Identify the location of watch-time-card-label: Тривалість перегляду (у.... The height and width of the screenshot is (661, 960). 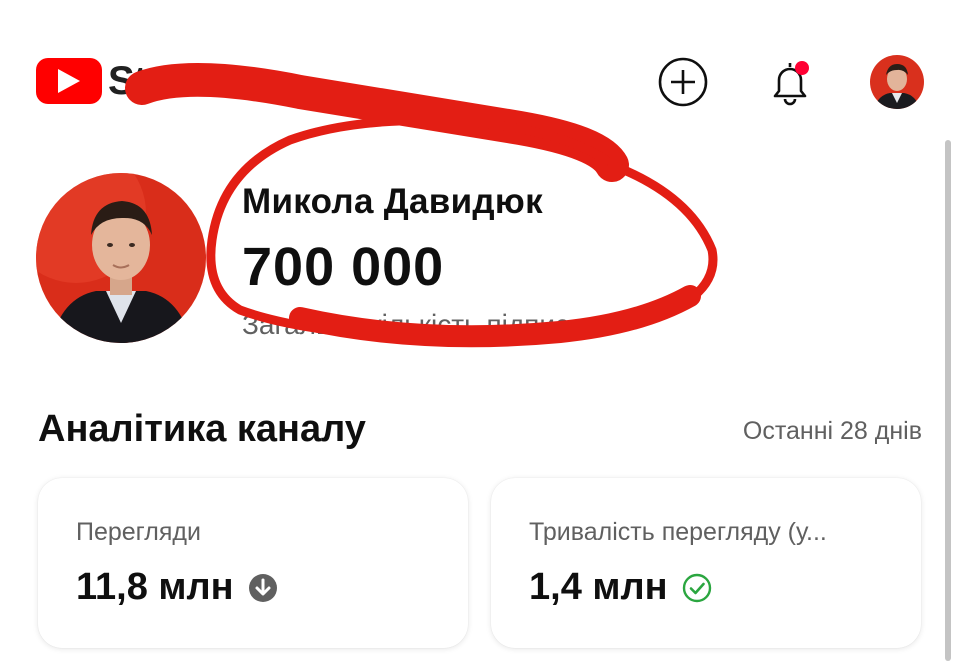
(678, 532).